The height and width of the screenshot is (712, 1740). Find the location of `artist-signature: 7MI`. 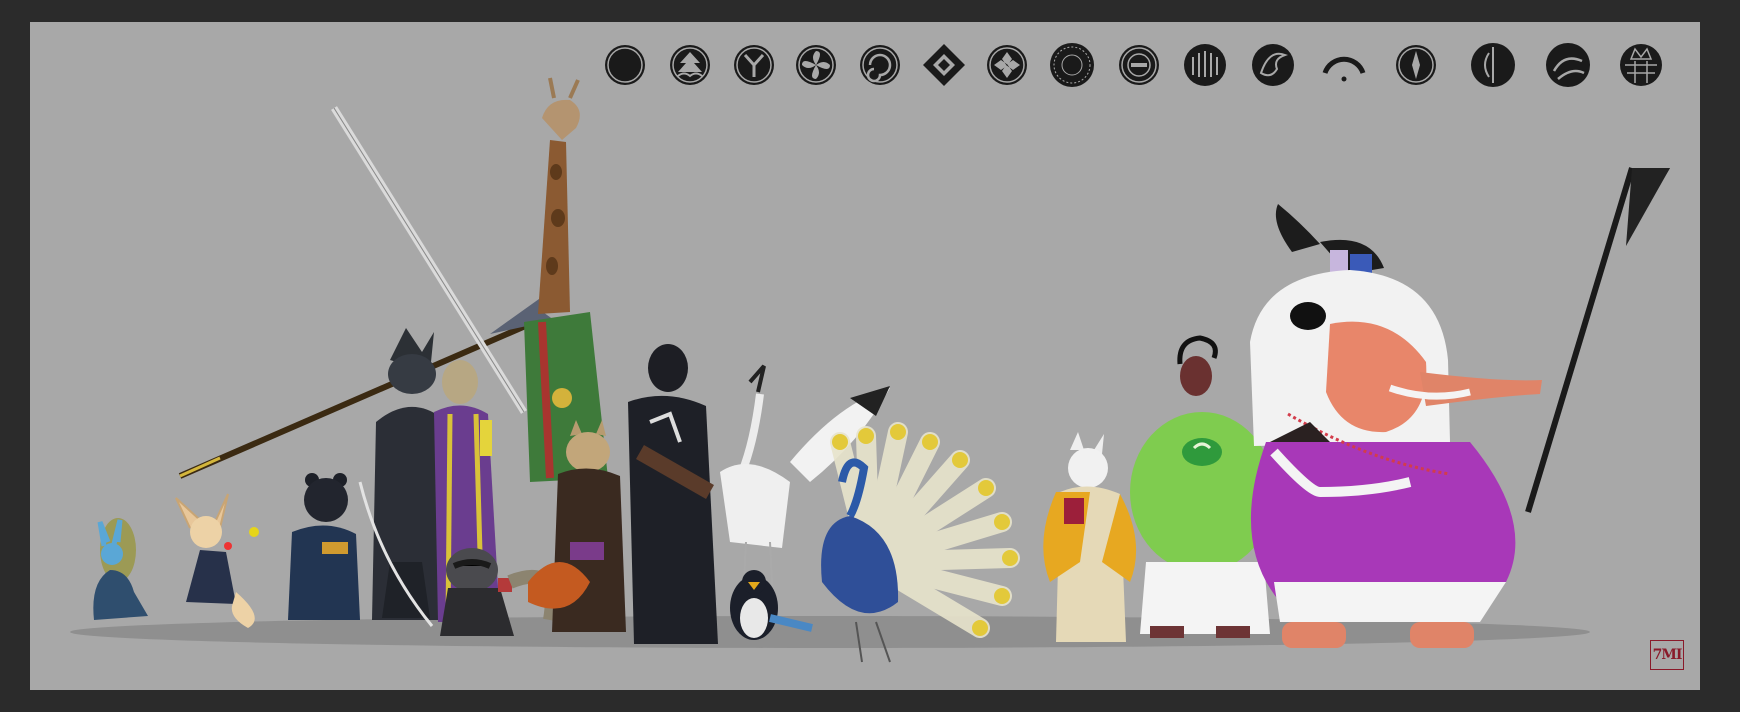

artist-signature: 7MI is located at coordinates (1667, 655).